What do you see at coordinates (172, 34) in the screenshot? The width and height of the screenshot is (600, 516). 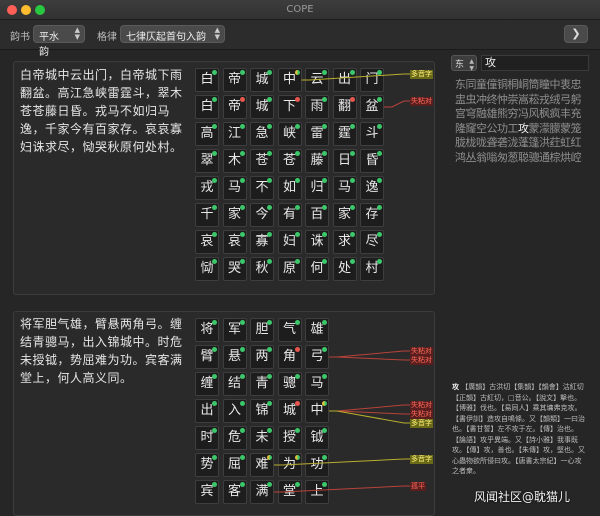 I see `meter-select: 七律仄起首句入韵 ▲ ▼` at bounding box center [172, 34].